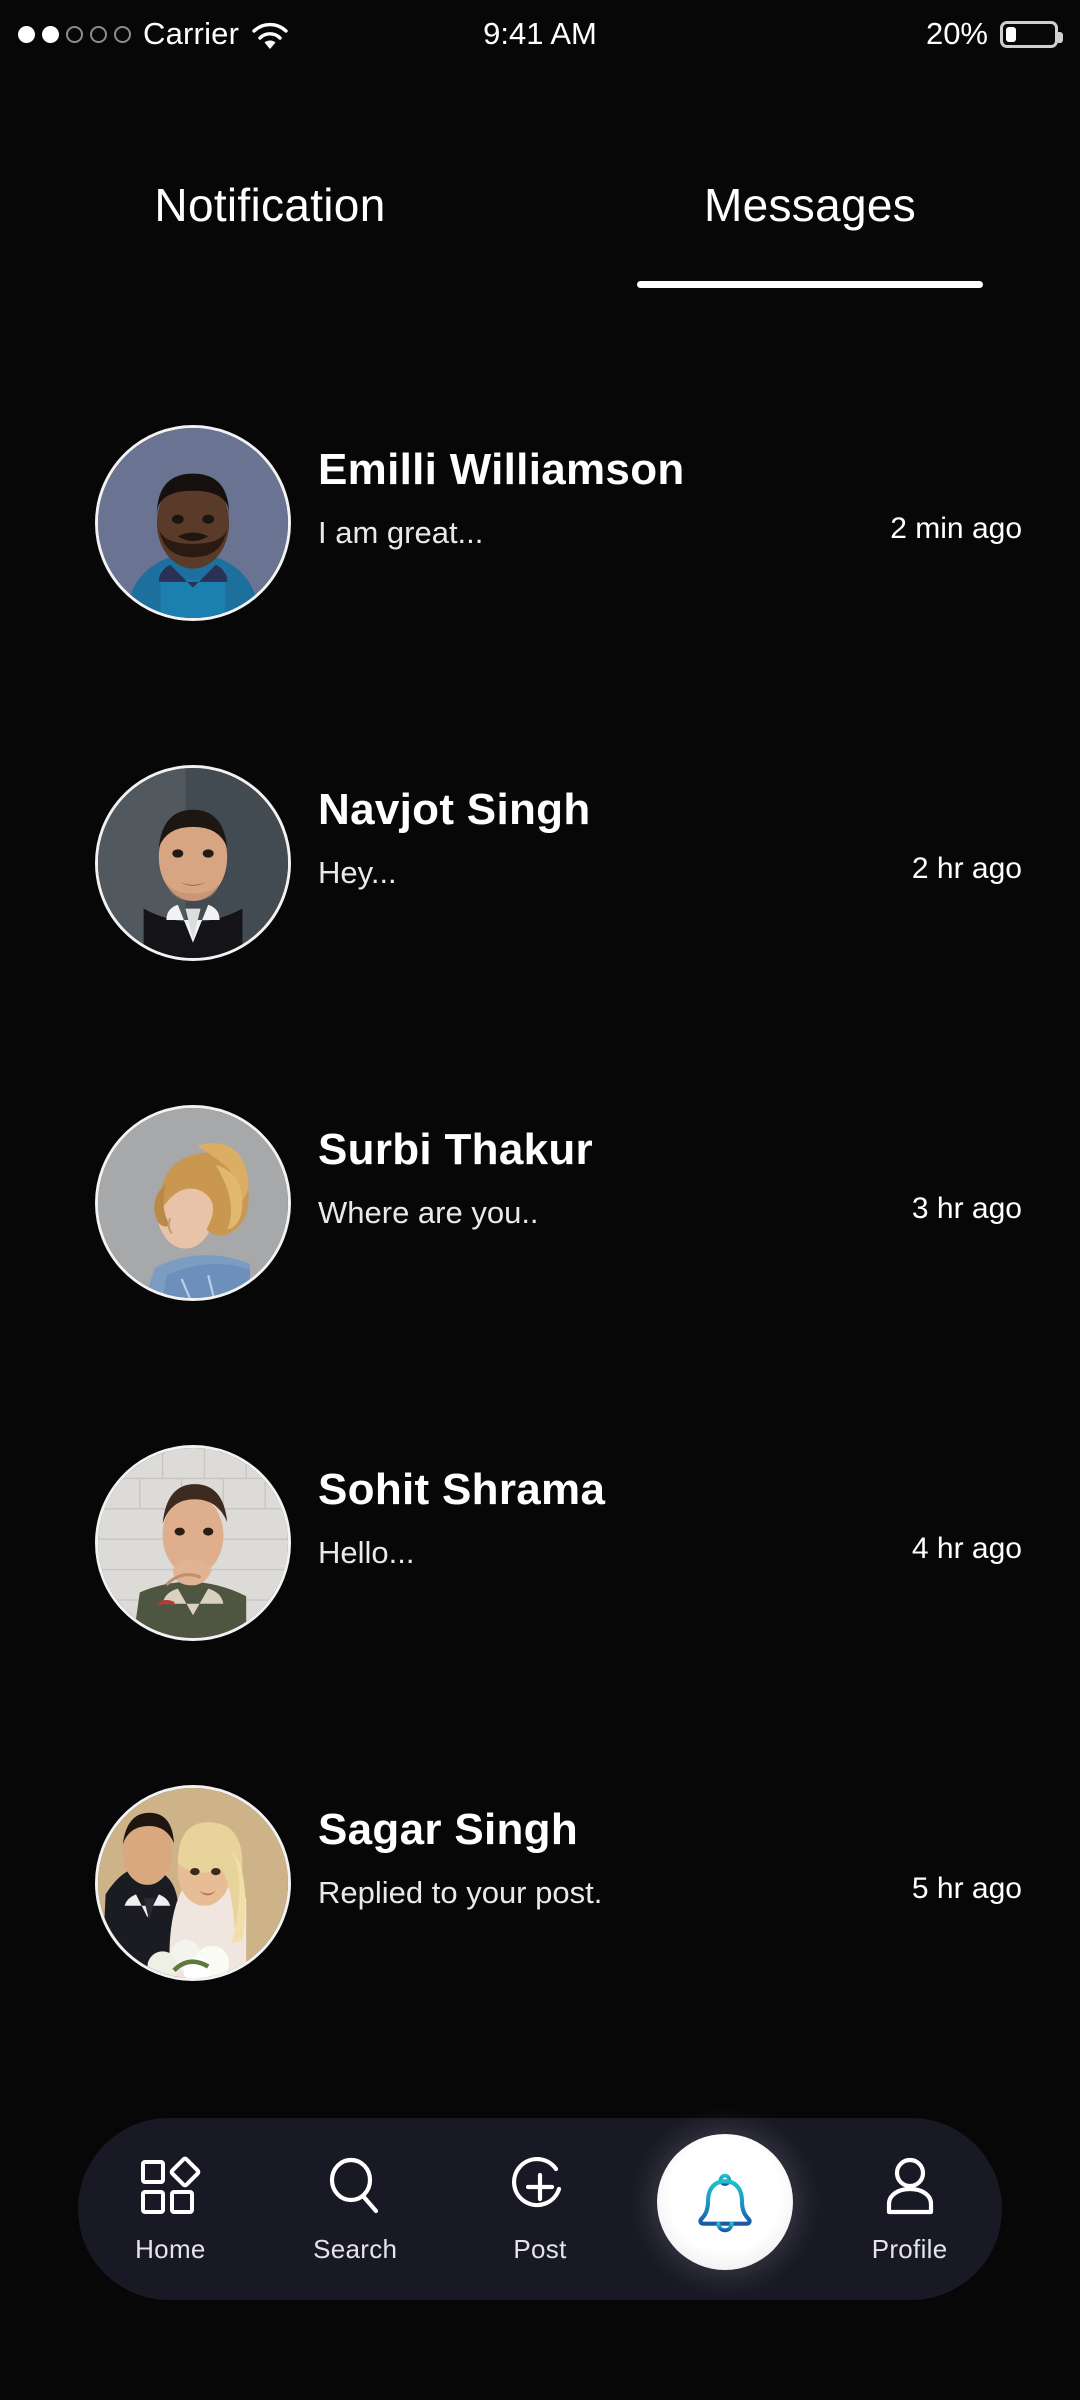 This screenshot has width=1080, height=2400. What do you see at coordinates (270, 205) in the screenshot?
I see `tab-notification-label: Notification` at bounding box center [270, 205].